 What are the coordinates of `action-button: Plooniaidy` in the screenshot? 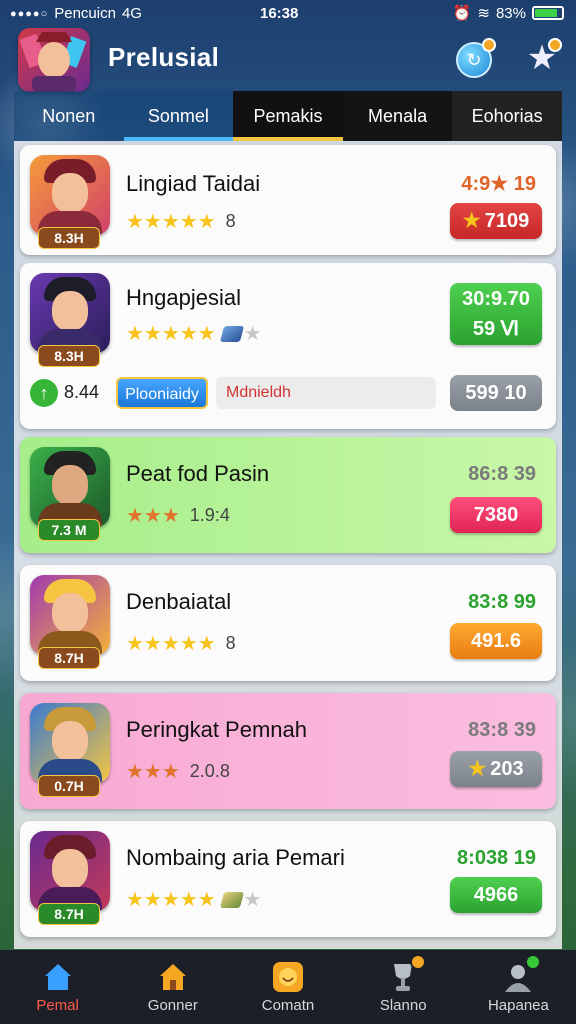 It's located at (162, 393).